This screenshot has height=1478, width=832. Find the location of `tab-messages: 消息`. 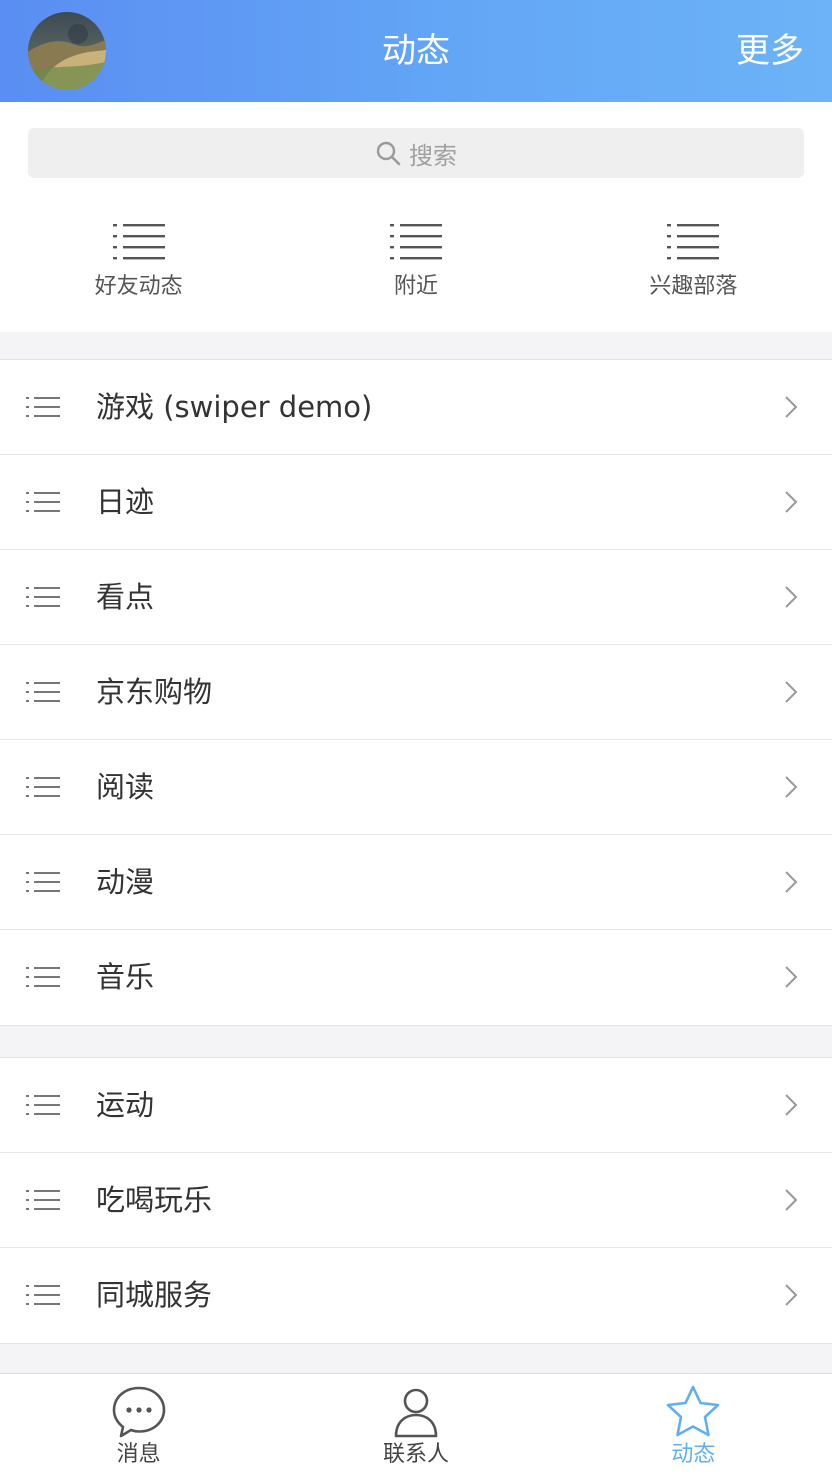

tab-messages: 消息 is located at coordinates (138, 1426).